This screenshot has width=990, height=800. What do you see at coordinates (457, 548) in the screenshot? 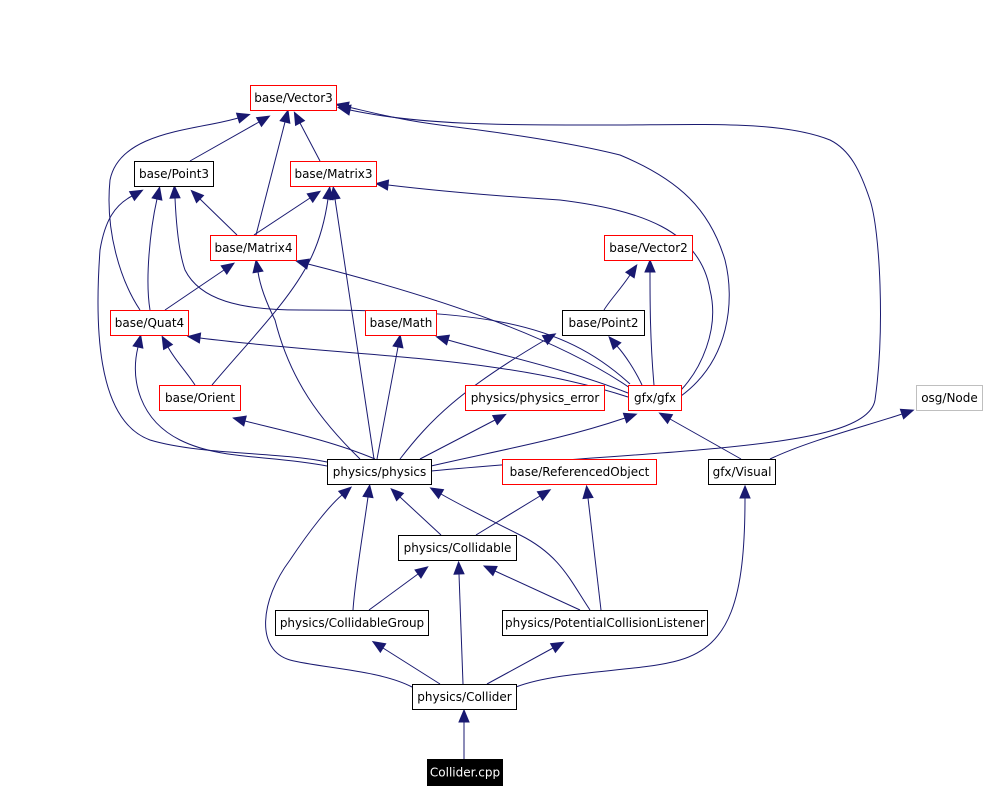
I see `node-collidable: physics/Collidable` at bounding box center [457, 548].